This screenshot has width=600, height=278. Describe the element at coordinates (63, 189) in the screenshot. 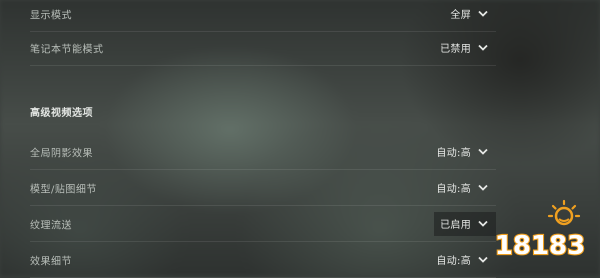

I see `setting-label: 模型/贴图细节` at that location.